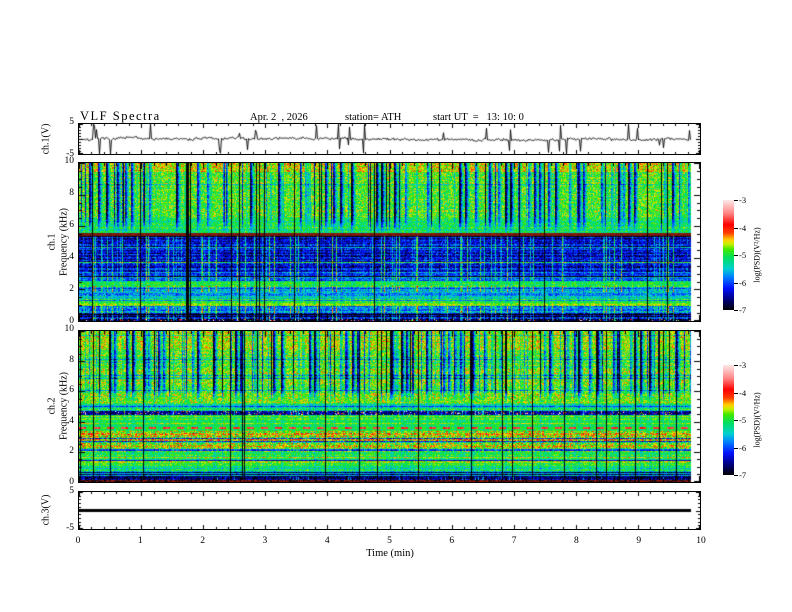 The height and width of the screenshot is (612, 792). Describe the element at coordinates (71, 122) in the screenshot. I see `ch1-volts-ytick-label: 5` at that location.